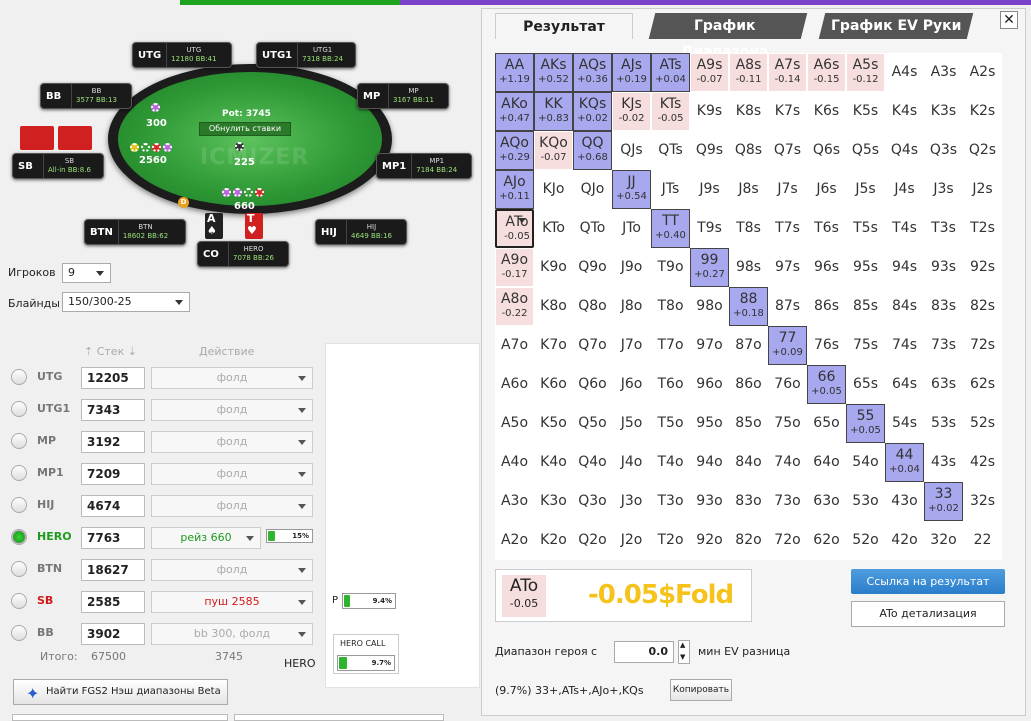  What do you see at coordinates (787, 540) in the screenshot?
I see `hand-cell: 72o` at bounding box center [787, 540].